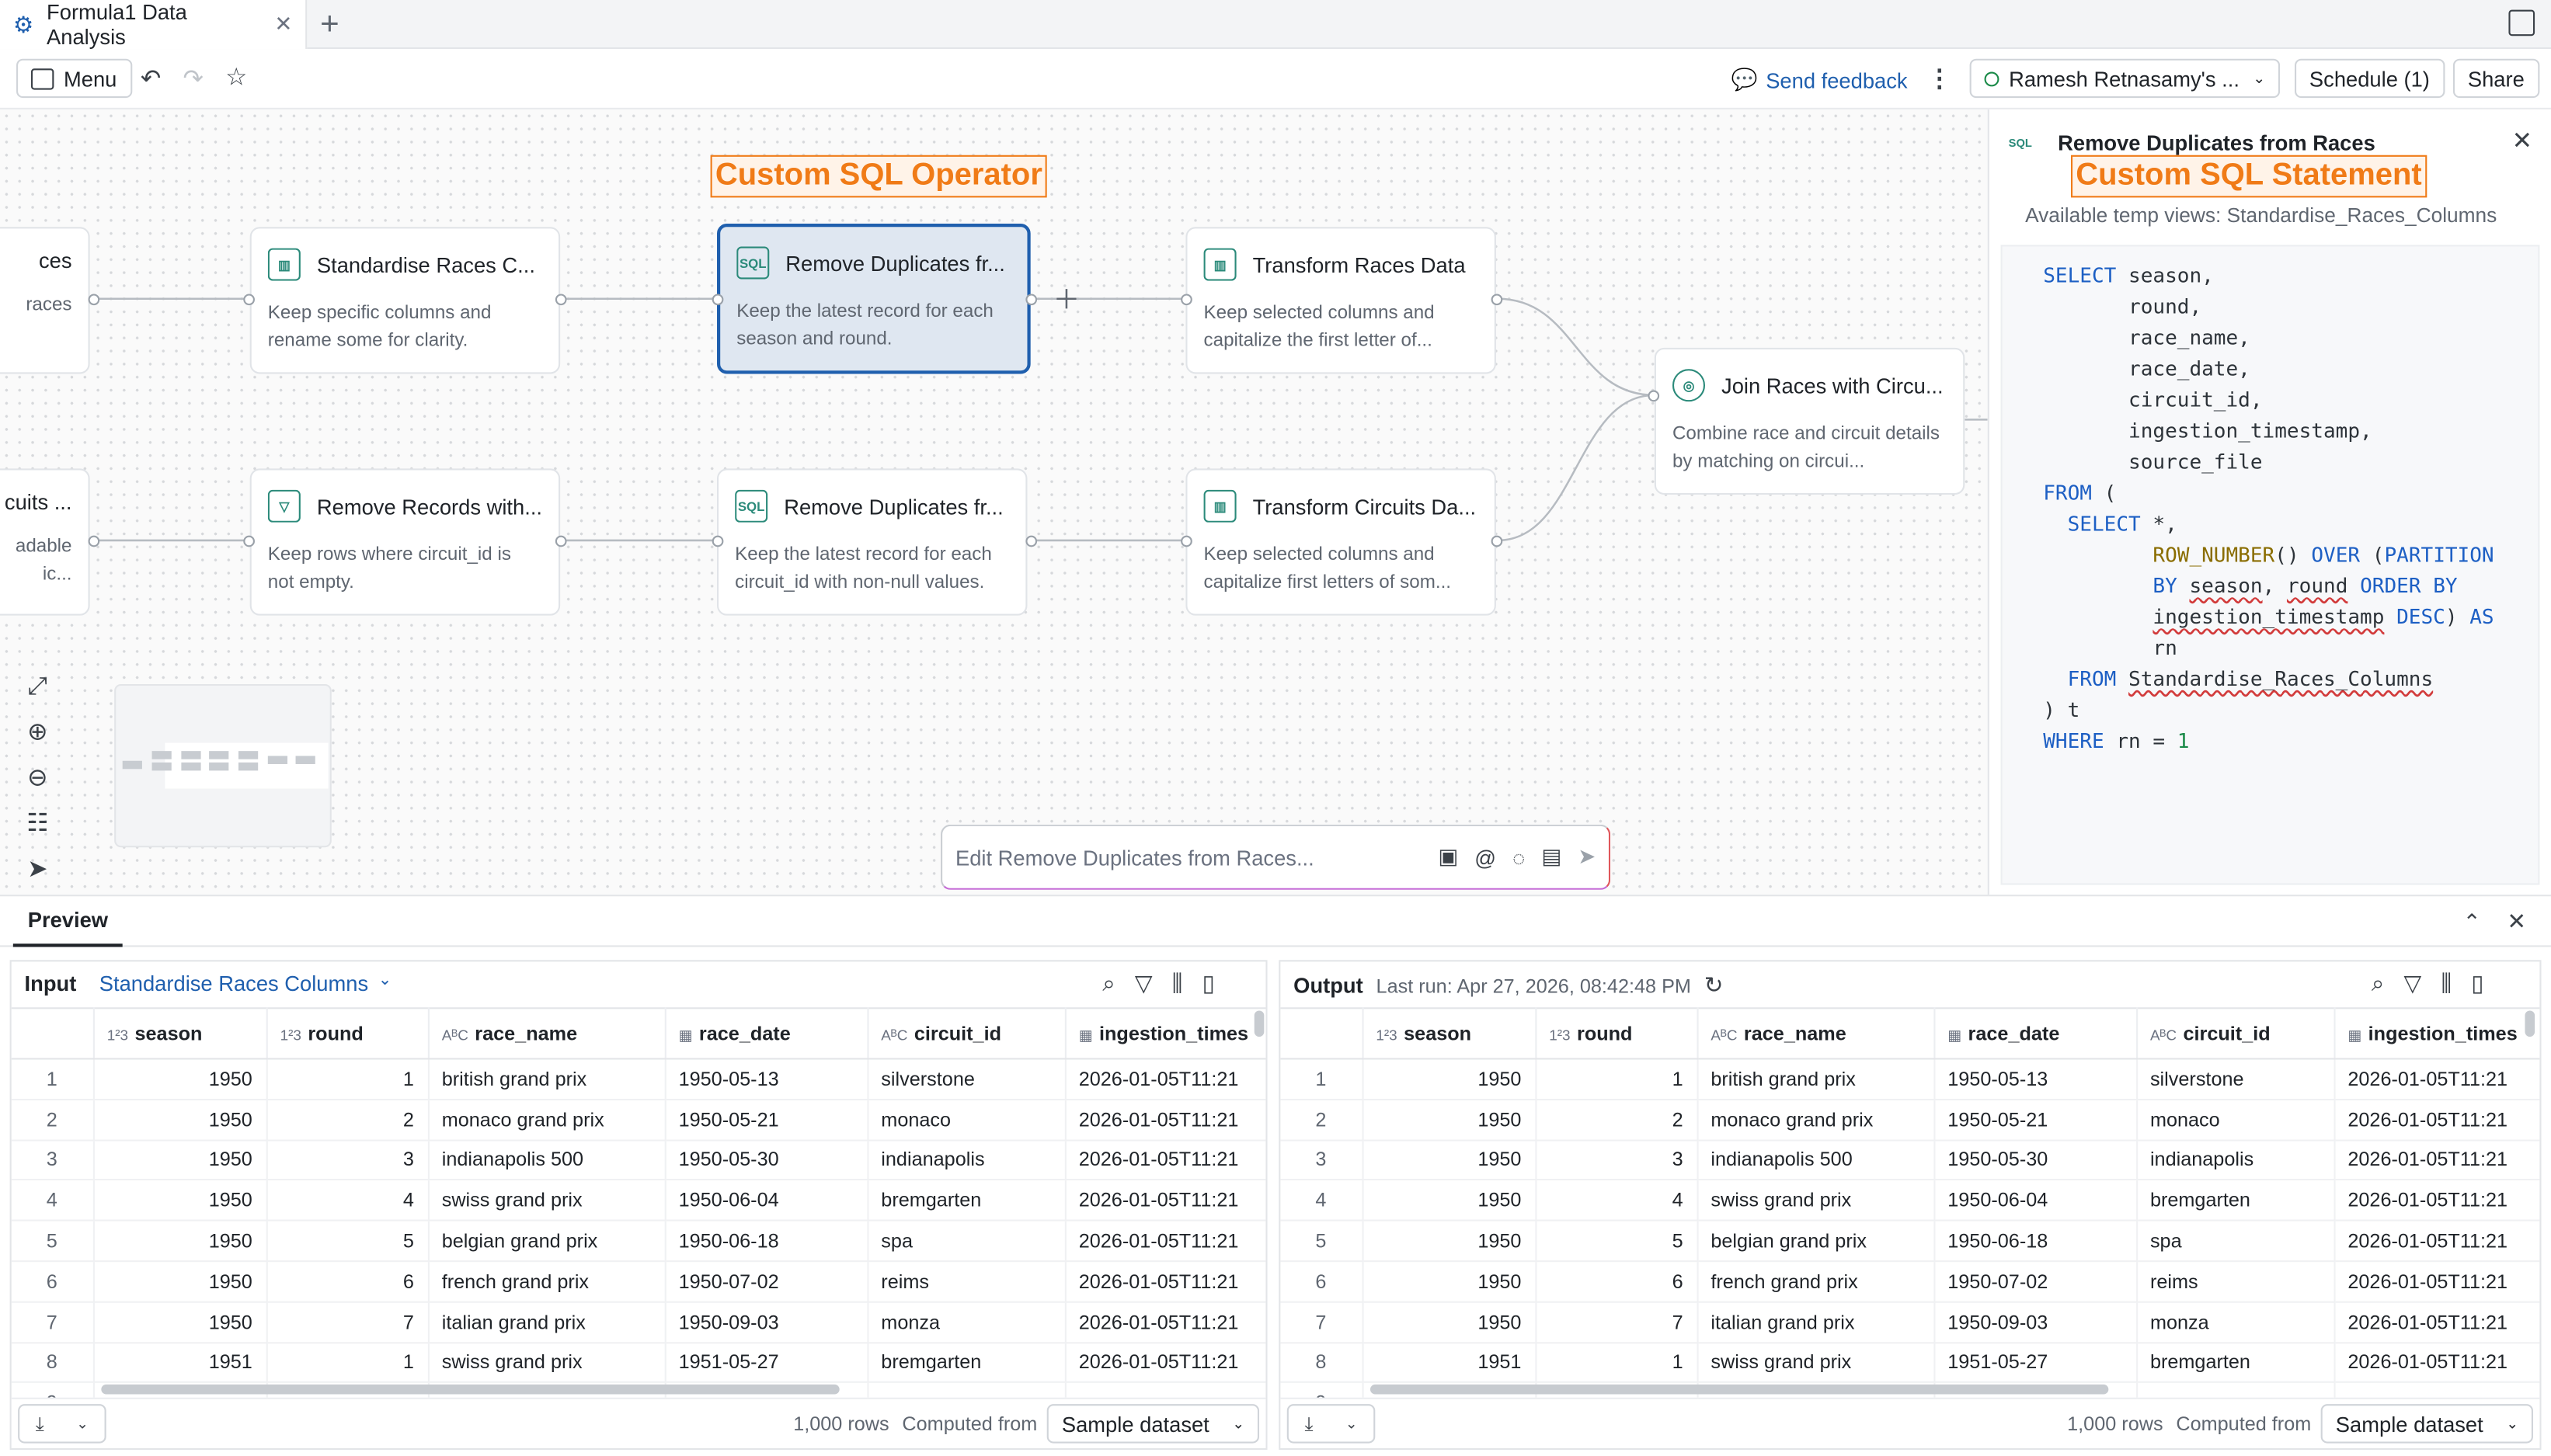  What do you see at coordinates (37, 777) in the screenshot?
I see `zoom-out-icon: ⊖` at bounding box center [37, 777].